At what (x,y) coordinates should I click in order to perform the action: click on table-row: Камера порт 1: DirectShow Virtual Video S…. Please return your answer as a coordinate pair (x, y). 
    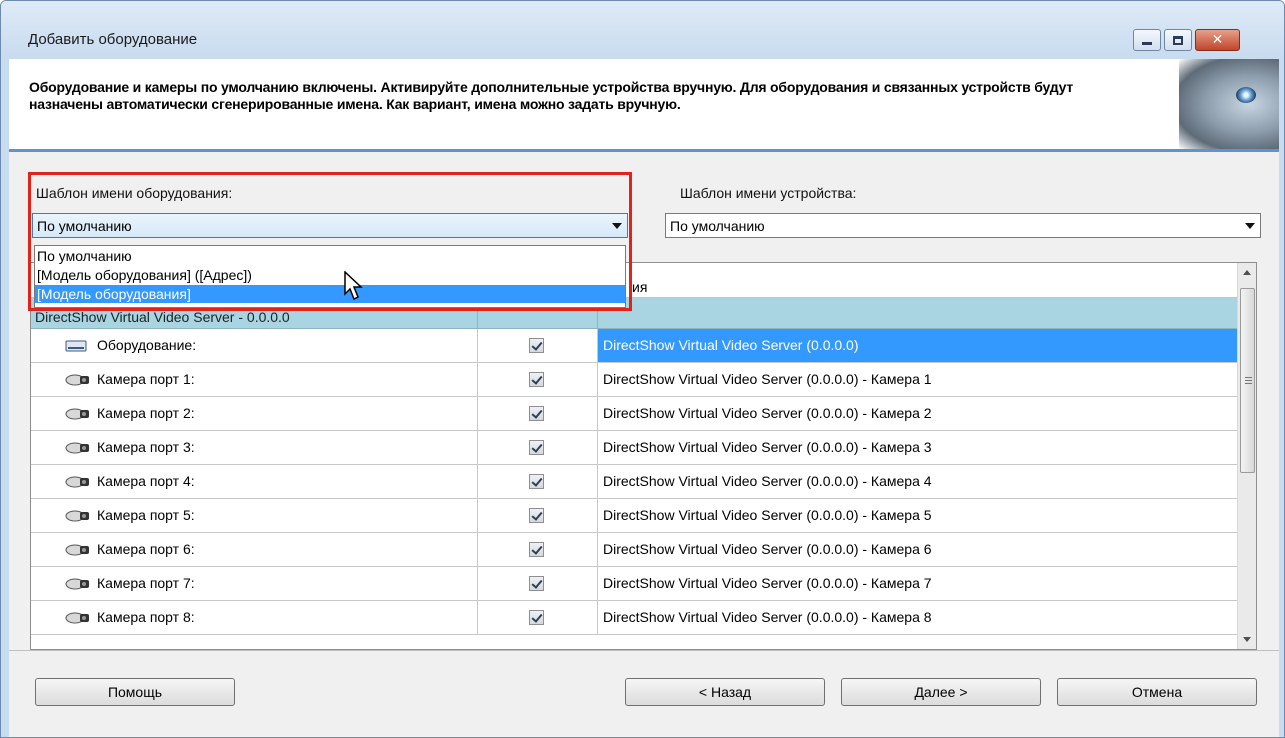
    Looking at the image, I should click on (634, 380).